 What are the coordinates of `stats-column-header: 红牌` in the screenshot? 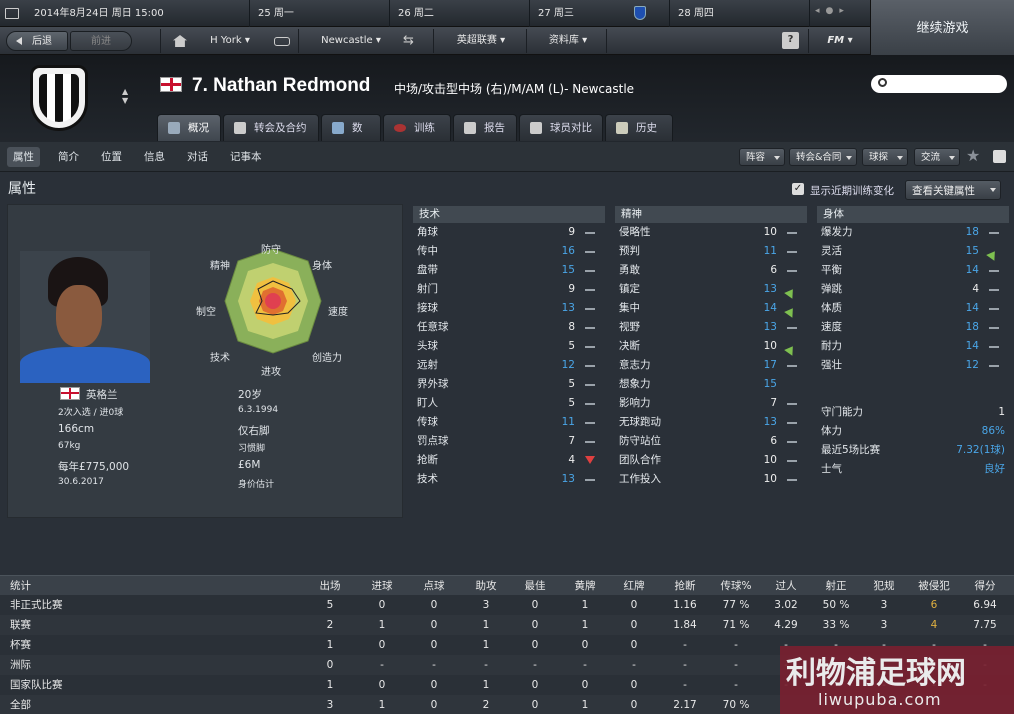 It's located at (634, 586).